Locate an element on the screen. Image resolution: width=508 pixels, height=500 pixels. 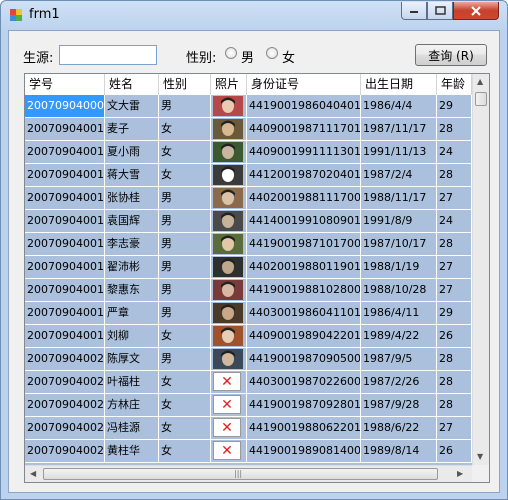
cell-name: 袁国辉 is located at coordinates (132, 221).